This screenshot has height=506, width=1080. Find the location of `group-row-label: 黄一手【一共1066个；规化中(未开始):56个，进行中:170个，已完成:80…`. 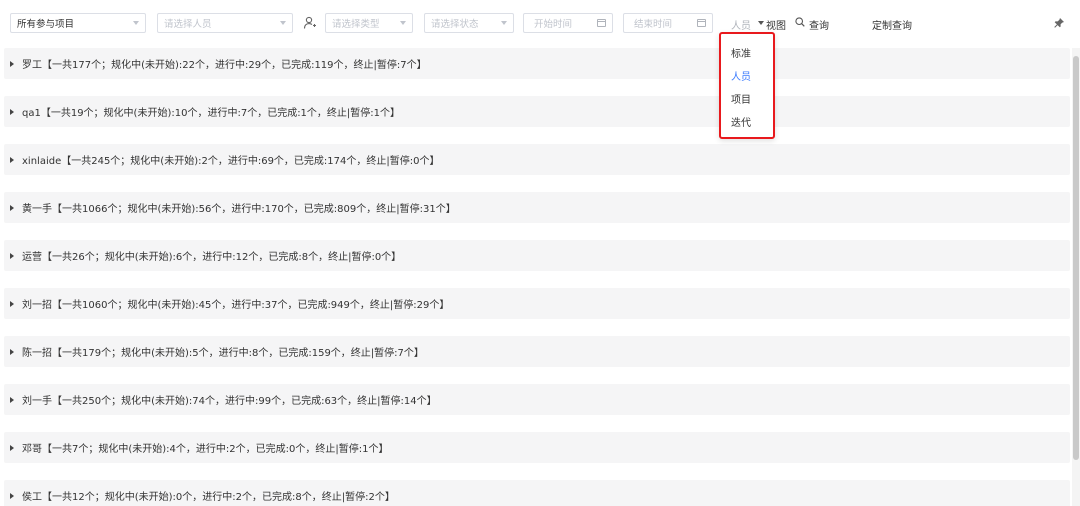

group-row-label: 黄一手【一共1066个；规化中(未开始):56个，进行中:170个，已完成:80… is located at coordinates (239, 209).